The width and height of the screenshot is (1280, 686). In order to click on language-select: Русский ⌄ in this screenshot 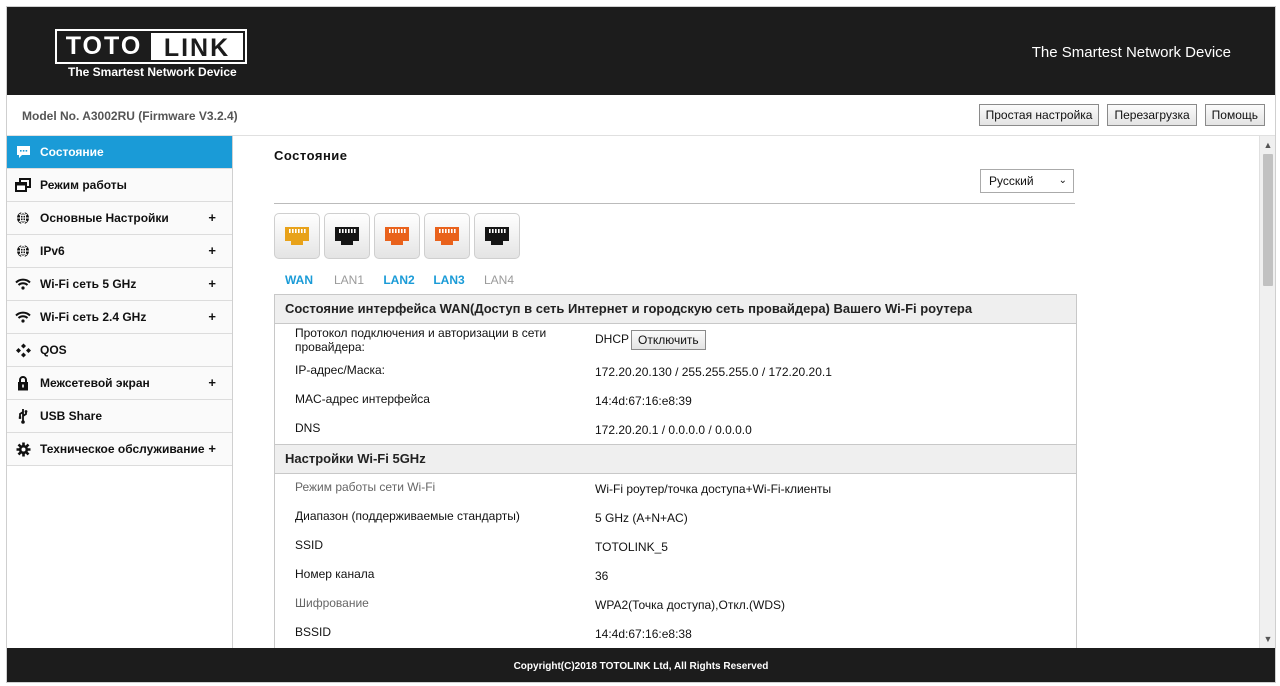, I will do `click(1027, 181)`.